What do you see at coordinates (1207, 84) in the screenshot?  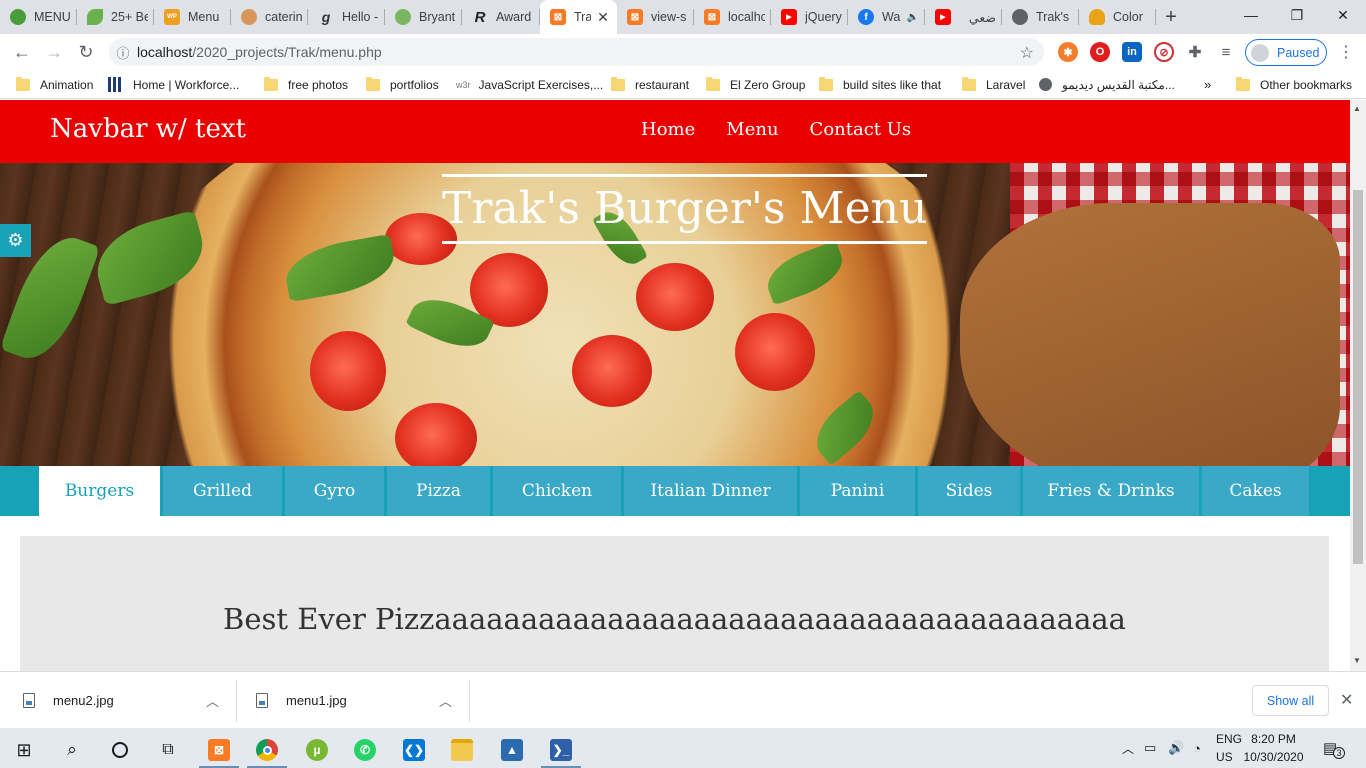 I see `bookmarks-overflow-button: »` at bounding box center [1207, 84].